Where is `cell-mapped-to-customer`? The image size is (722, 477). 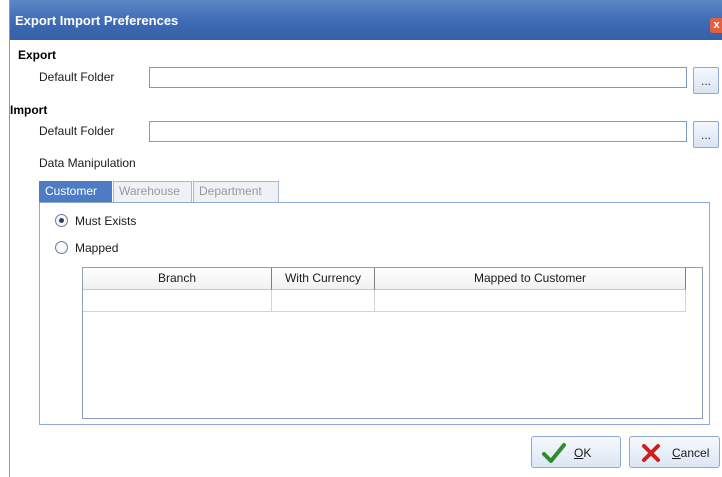 cell-mapped-to-customer is located at coordinates (530, 301).